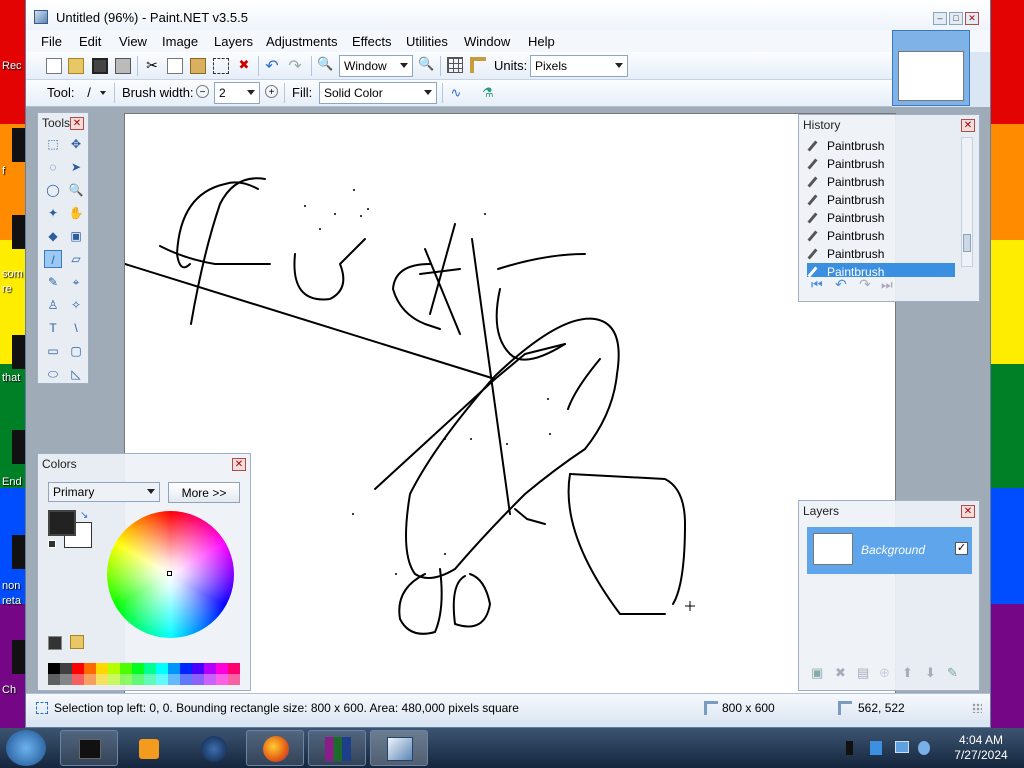 The height and width of the screenshot is (768, 1024). Describe the element at coordinates (14, 690) in the screenshot. I see `desktop-icon-label: Ch` at that location.